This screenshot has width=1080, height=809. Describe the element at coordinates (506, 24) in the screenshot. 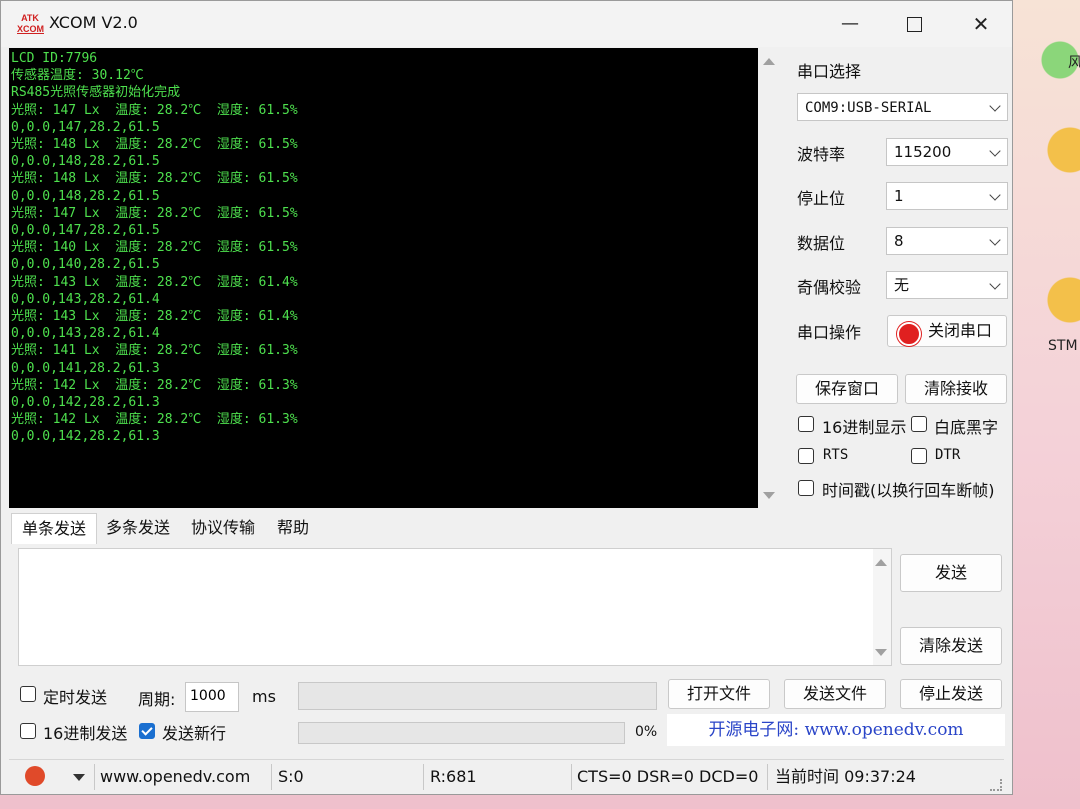

I see `title-bar: ATK XCOM XCOM V2.0 — ✕` at that location.